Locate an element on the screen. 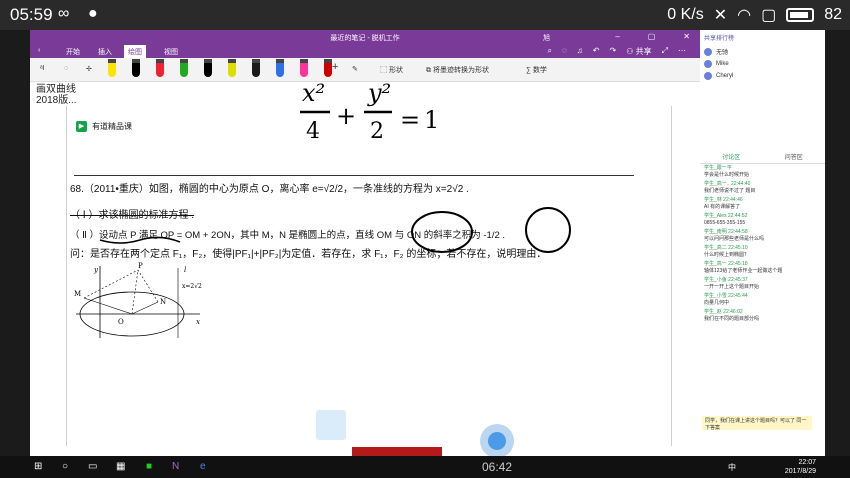 The height and width of the screenshot is (478, 850). close-button: ✕ is located at coordinates (686, 36).